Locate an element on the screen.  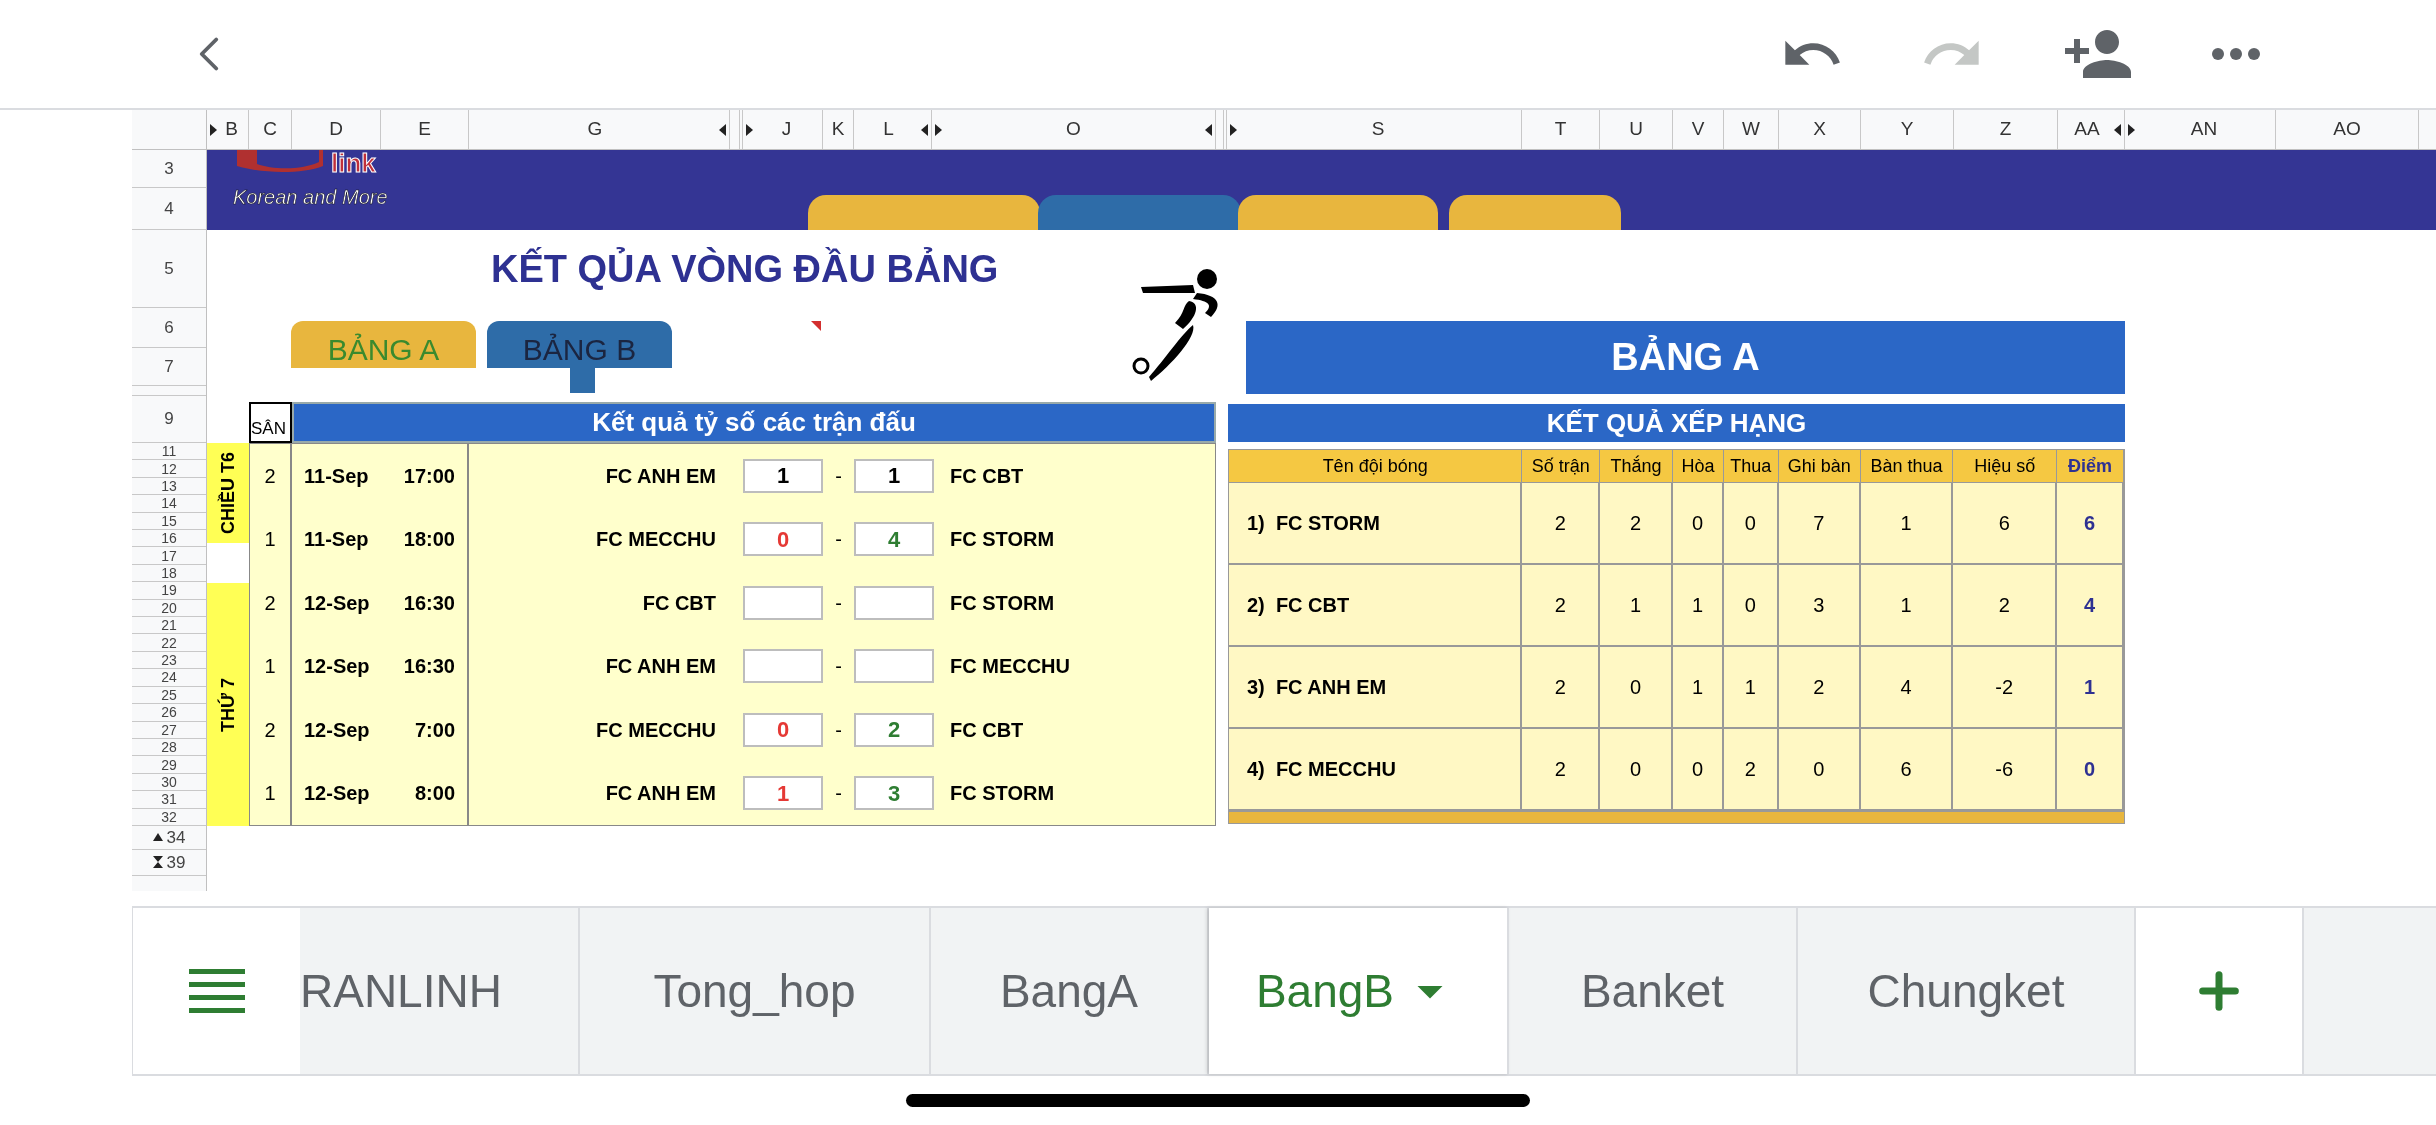
group-toggle-icon is located at coordinates (157, 862).